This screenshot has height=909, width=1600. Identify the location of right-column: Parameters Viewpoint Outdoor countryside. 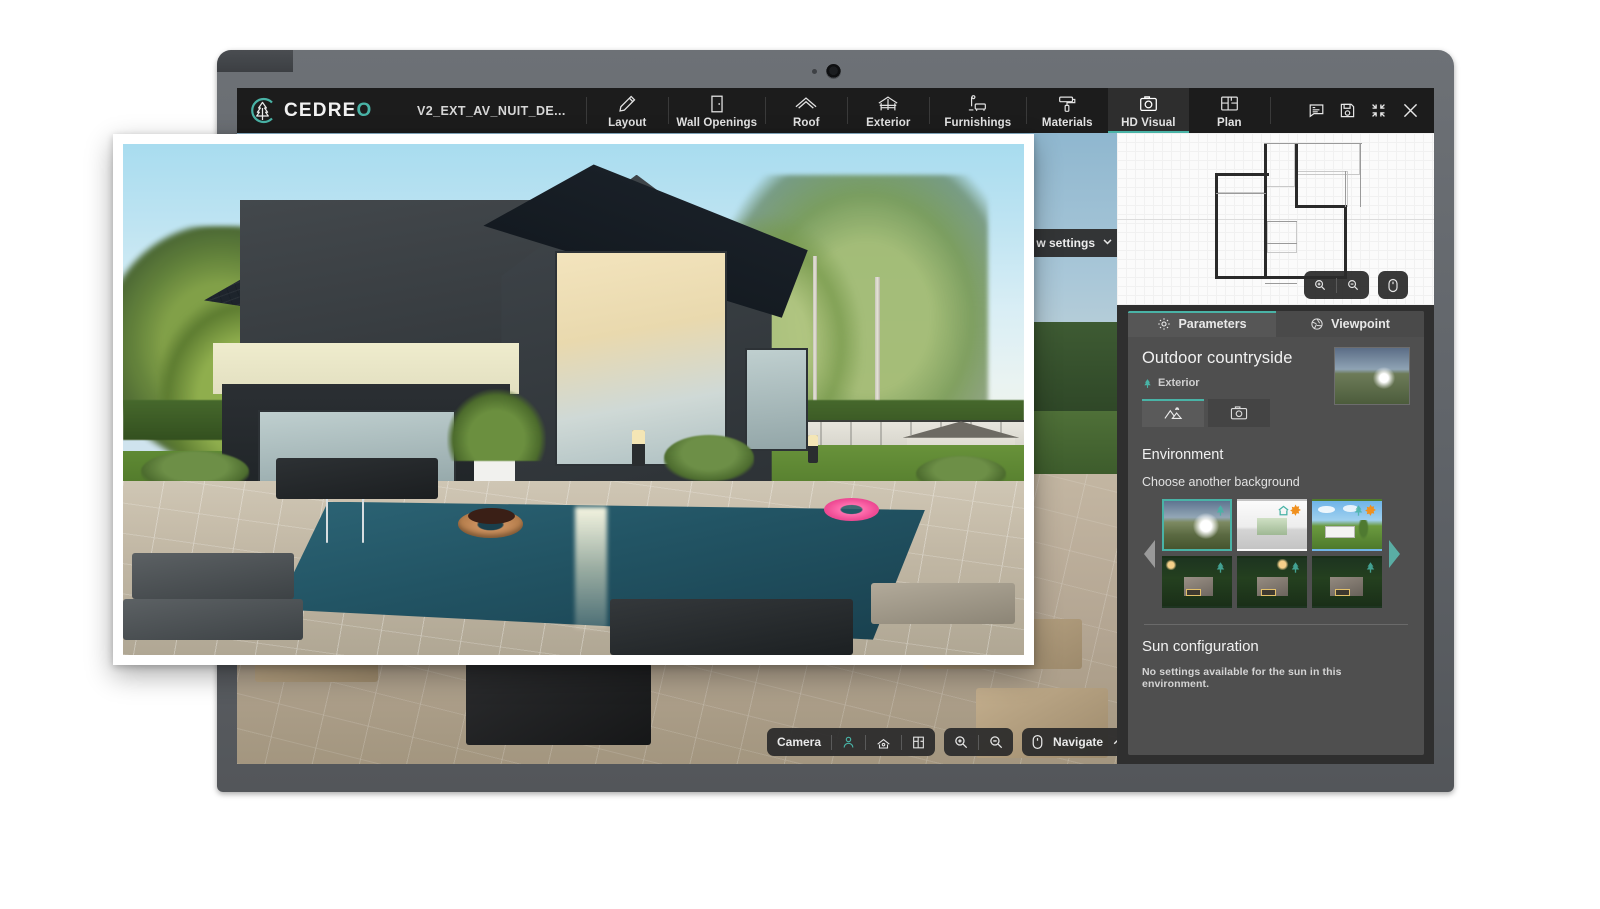
(1275, 448).